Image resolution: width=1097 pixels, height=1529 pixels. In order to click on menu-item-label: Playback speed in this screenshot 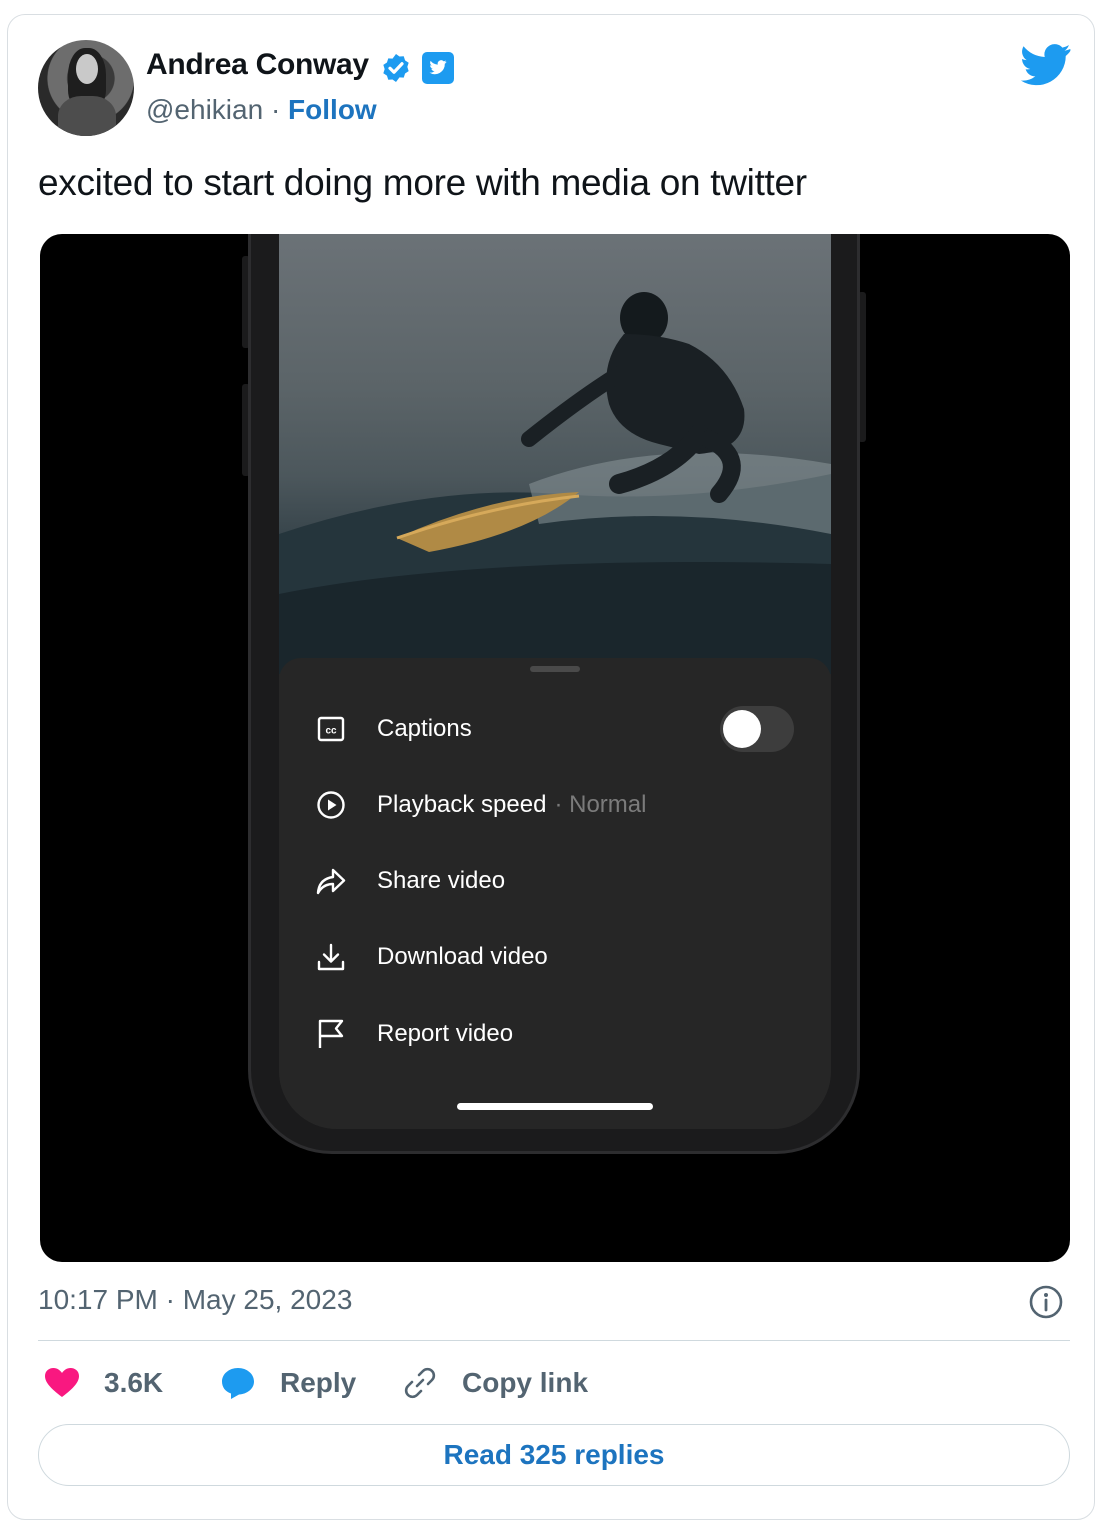, I will do `click(462, 804)`.